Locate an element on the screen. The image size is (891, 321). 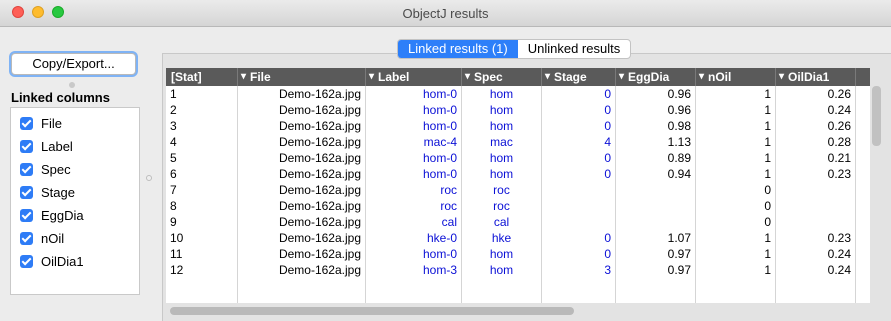
table-row: 6 Demo-162a.jpg hom-0 hom 0 0.94 1 0.23 is located at coordinates (518, 174).